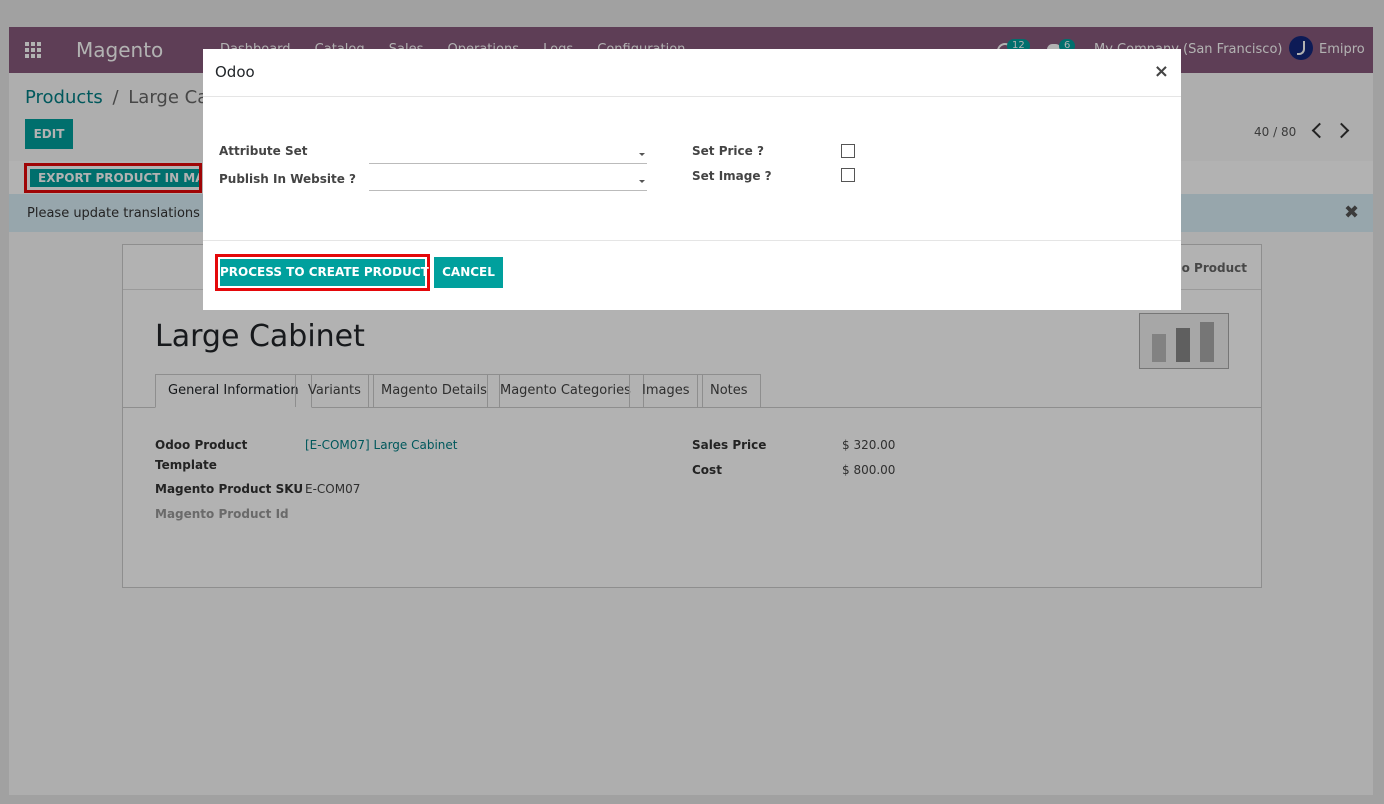 This screenshot has height=804, width=1384. What do you see at coordinates (692, 275) in the screenshot?
I see `dialog-footer: PROCESS TO CREATE PRODUCT CANCEL` at bounding box center [692, 275].